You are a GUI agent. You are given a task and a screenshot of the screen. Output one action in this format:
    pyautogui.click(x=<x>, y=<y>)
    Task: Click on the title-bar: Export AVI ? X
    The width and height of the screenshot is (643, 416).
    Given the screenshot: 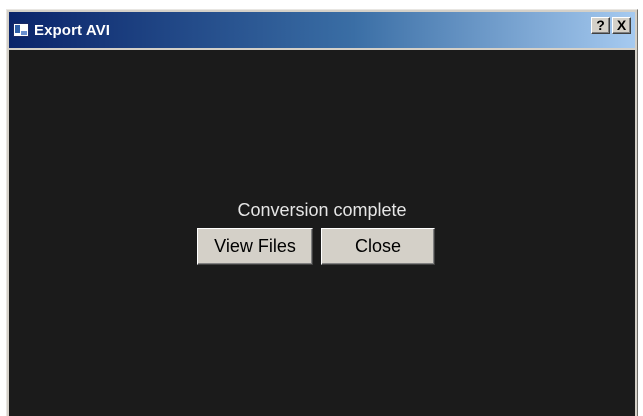 What is the action you would take?
    pyautogui.click(x=322, y=30)
    